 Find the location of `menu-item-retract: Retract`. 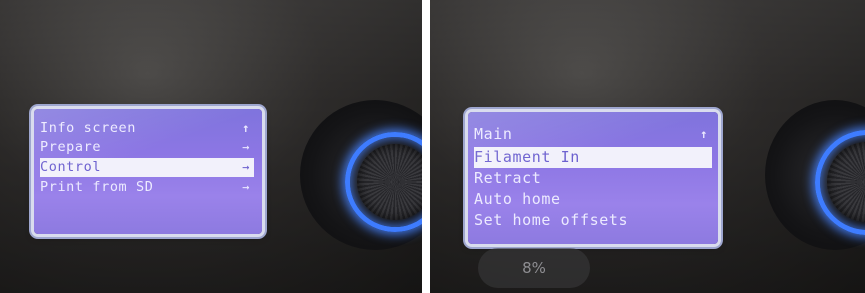

menu-item-retract: Retract is located at coordinates (593, 178).